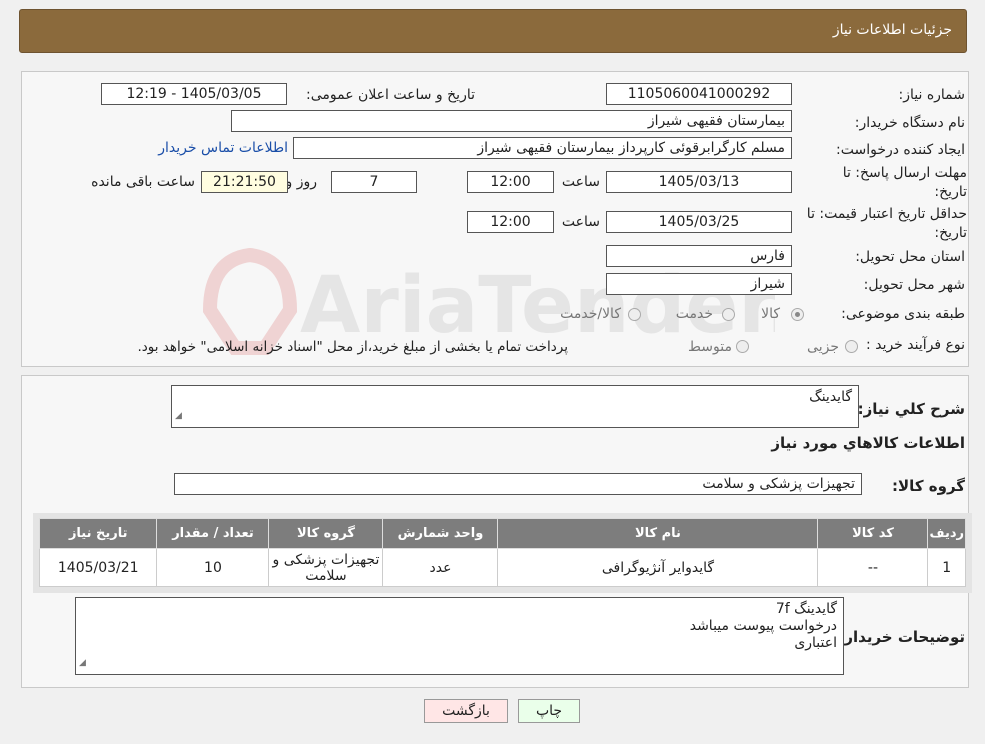 The image size is (985, 744). I want to click on goods-group-label: گروه کالا:, so click(928, 486).